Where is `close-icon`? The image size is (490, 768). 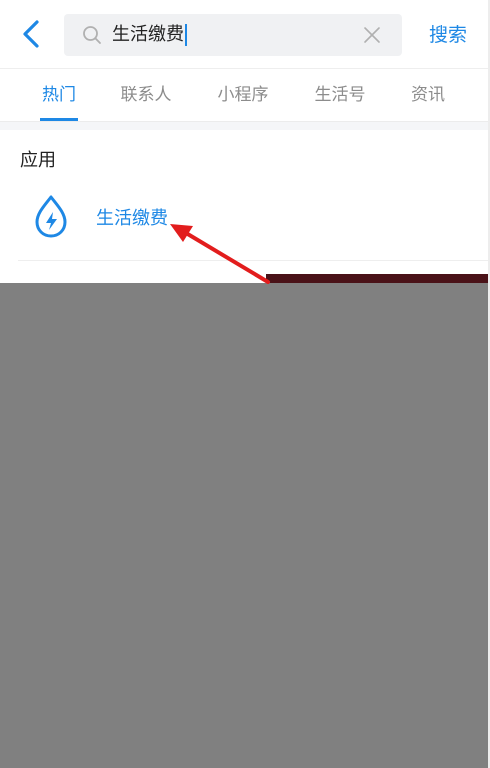
close-icon is located at coordinates (372, 35).